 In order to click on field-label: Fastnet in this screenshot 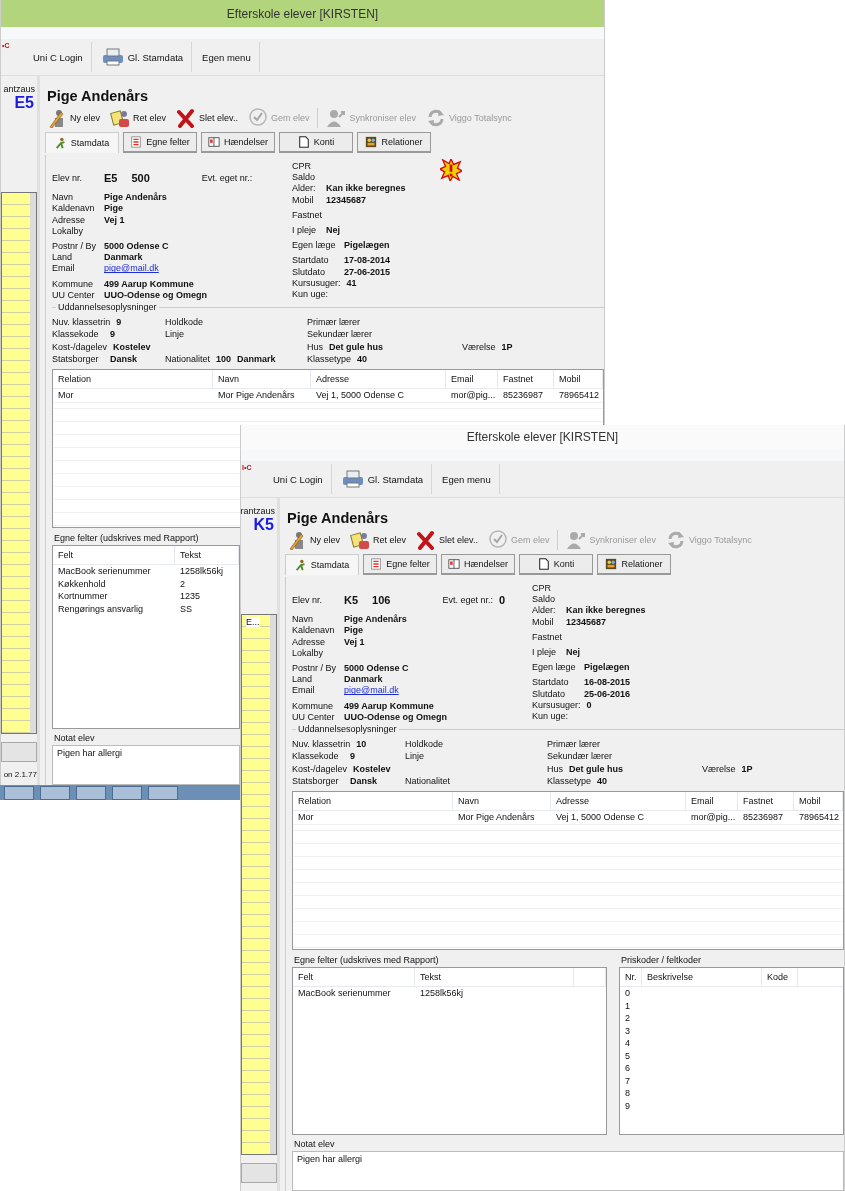, I will do `click(547, 637)`.